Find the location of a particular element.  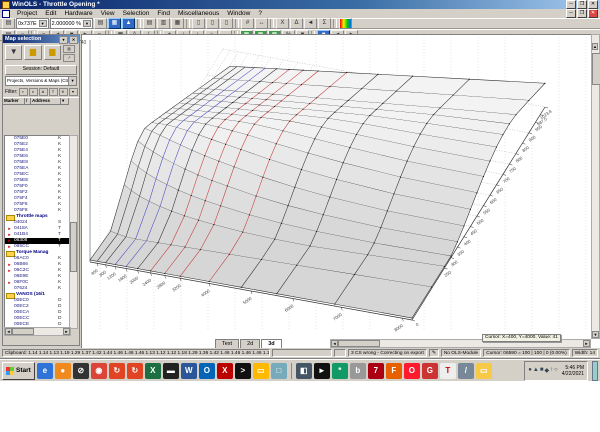

filter-button-4: K is located at coordinates (63, 92).